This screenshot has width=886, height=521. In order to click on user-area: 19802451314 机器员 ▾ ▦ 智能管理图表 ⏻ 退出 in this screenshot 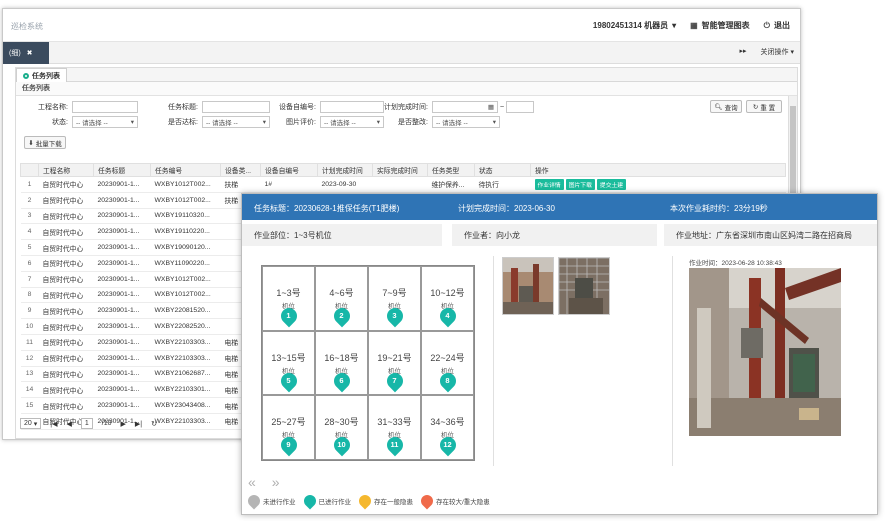, I will do `click(691, 25)`.